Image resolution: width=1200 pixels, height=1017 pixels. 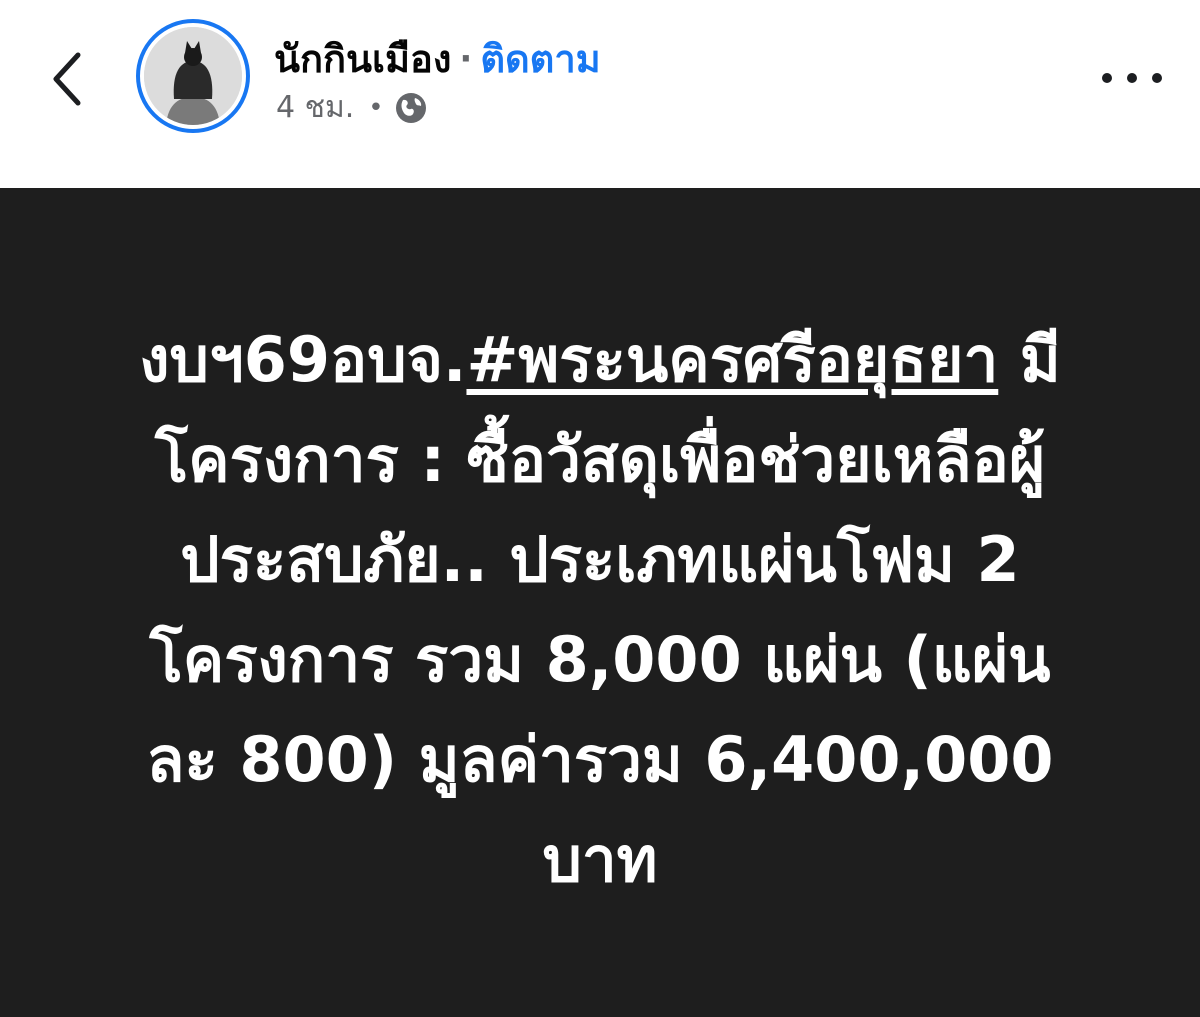 I want to click on more-options-button, so click(x=1132, y=78).